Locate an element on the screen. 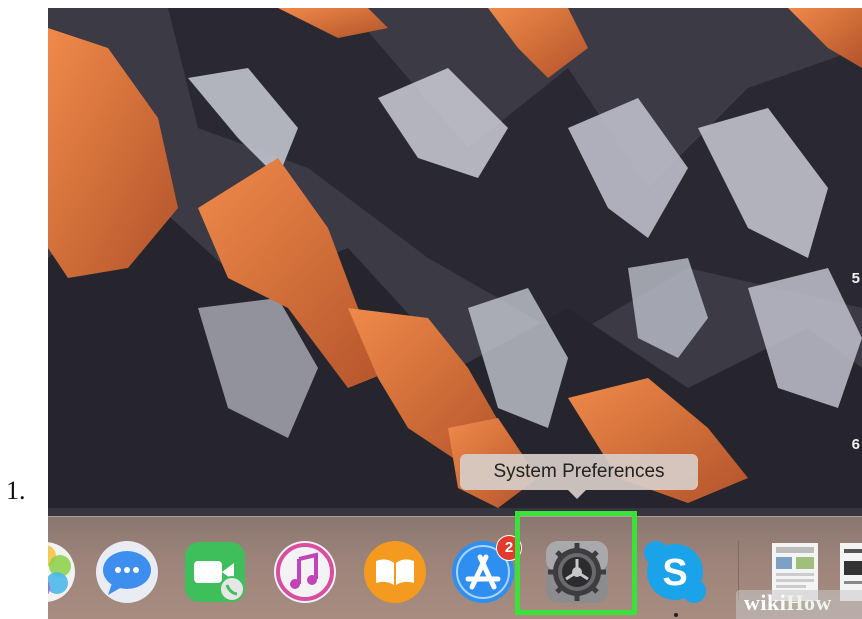  edge-label: 5 is located at coordinates (855, 278).